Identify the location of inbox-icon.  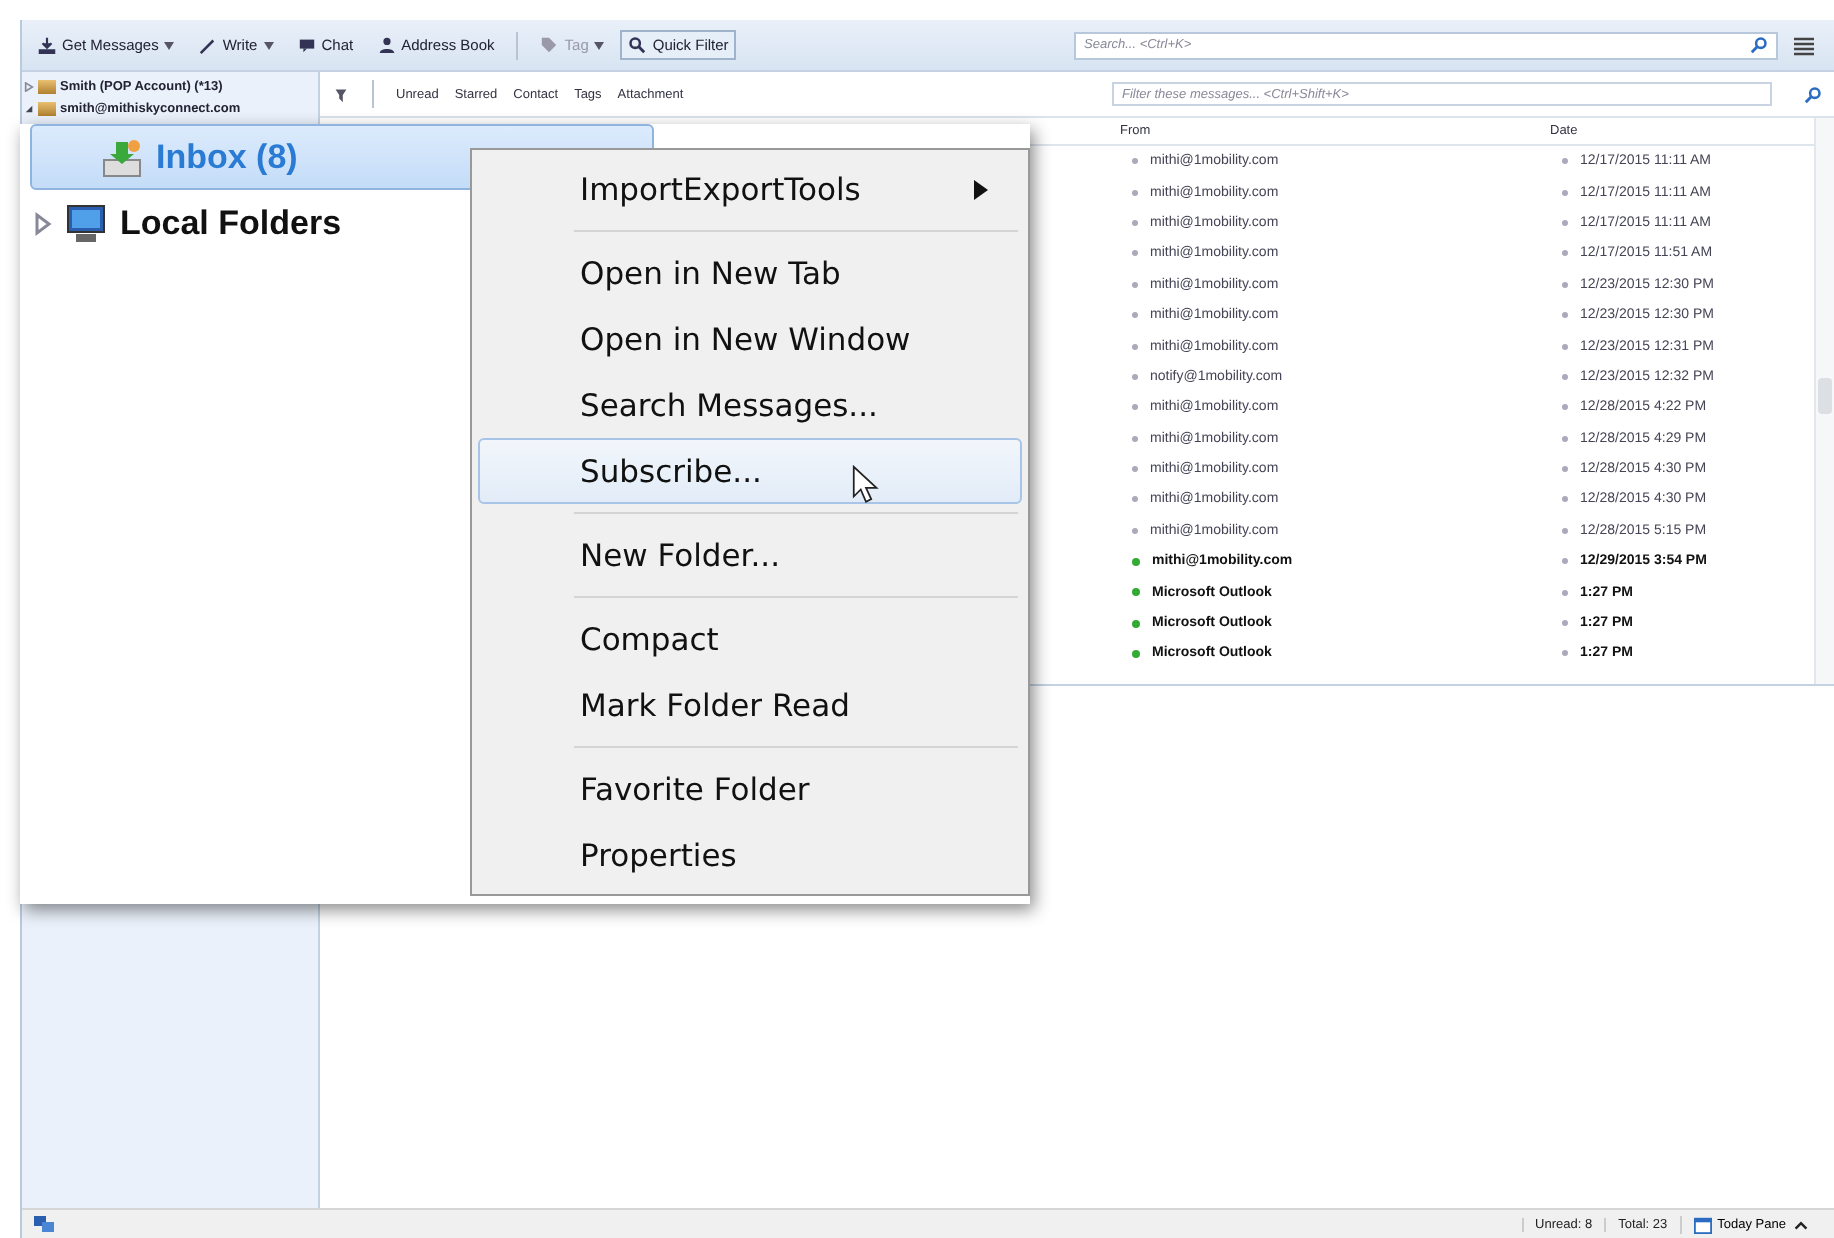
(122, 157).